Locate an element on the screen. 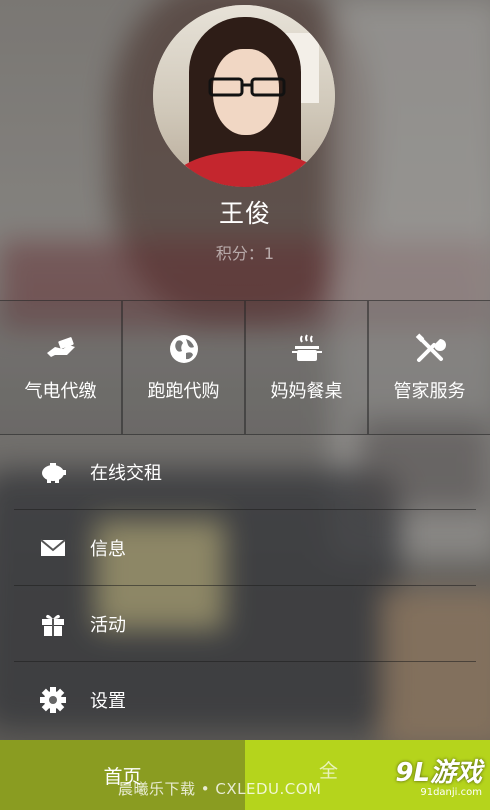 The image size is (490, 810). tab-home: 首页 is located at coordinates (122, 775).